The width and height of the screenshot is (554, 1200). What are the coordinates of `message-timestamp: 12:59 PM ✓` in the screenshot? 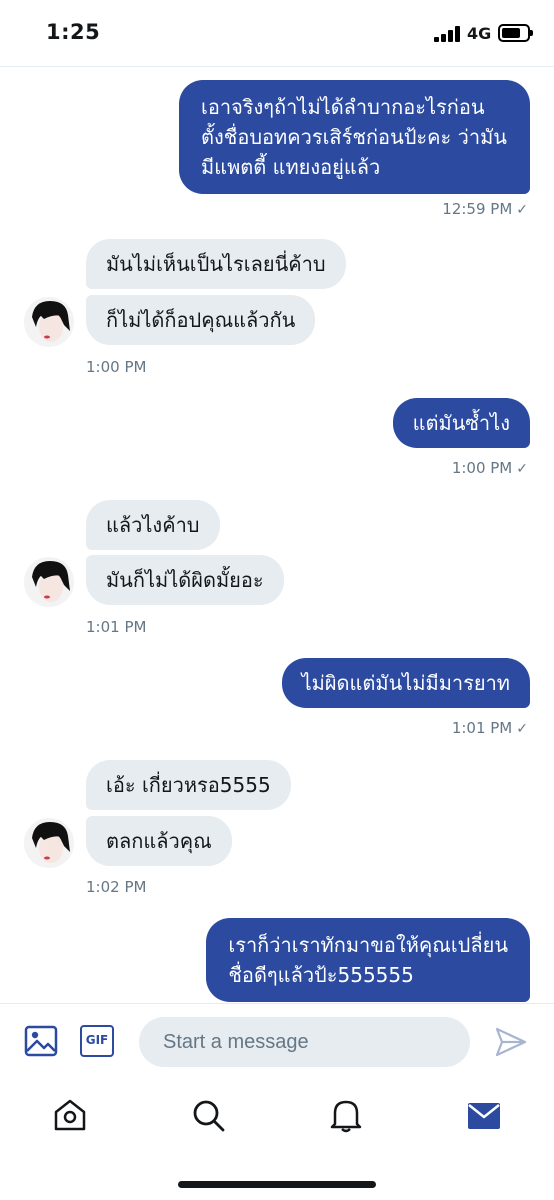 It's located at (485, 209).